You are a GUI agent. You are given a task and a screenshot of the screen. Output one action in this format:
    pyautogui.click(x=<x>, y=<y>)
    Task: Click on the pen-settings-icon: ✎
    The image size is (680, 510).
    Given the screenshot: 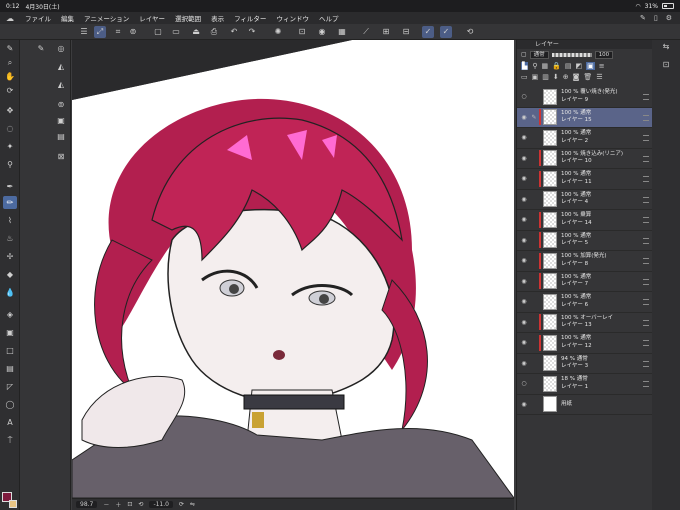 What is the action you would take?
    pyautogui.click(x=643, y=18)
    